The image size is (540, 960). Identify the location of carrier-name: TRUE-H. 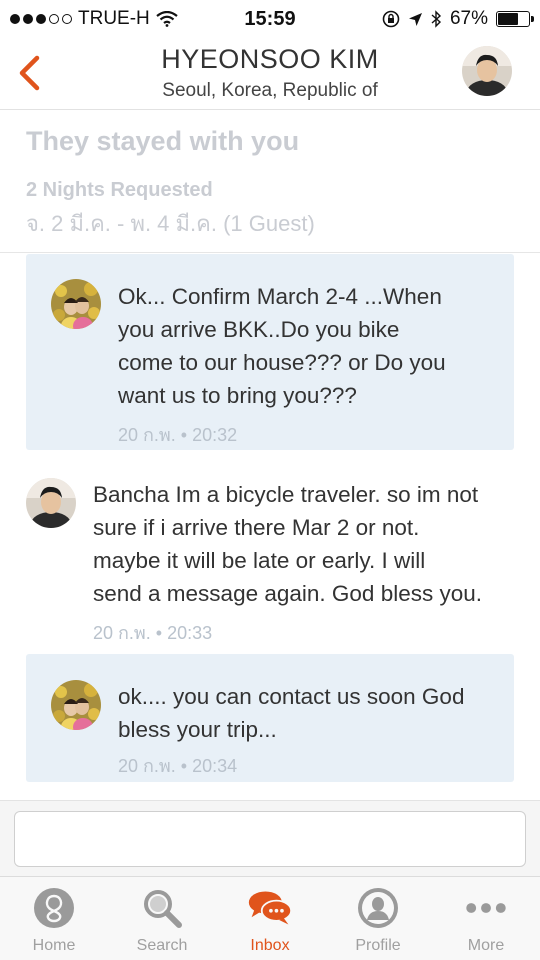
(114, 18).